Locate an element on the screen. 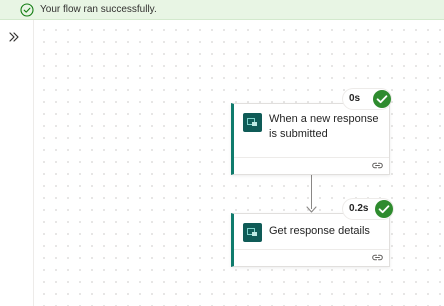 Image resolution: width=444 pixels, height=306 pixels. step-title: When a new response is submitted is located at coordinates (324, 126).